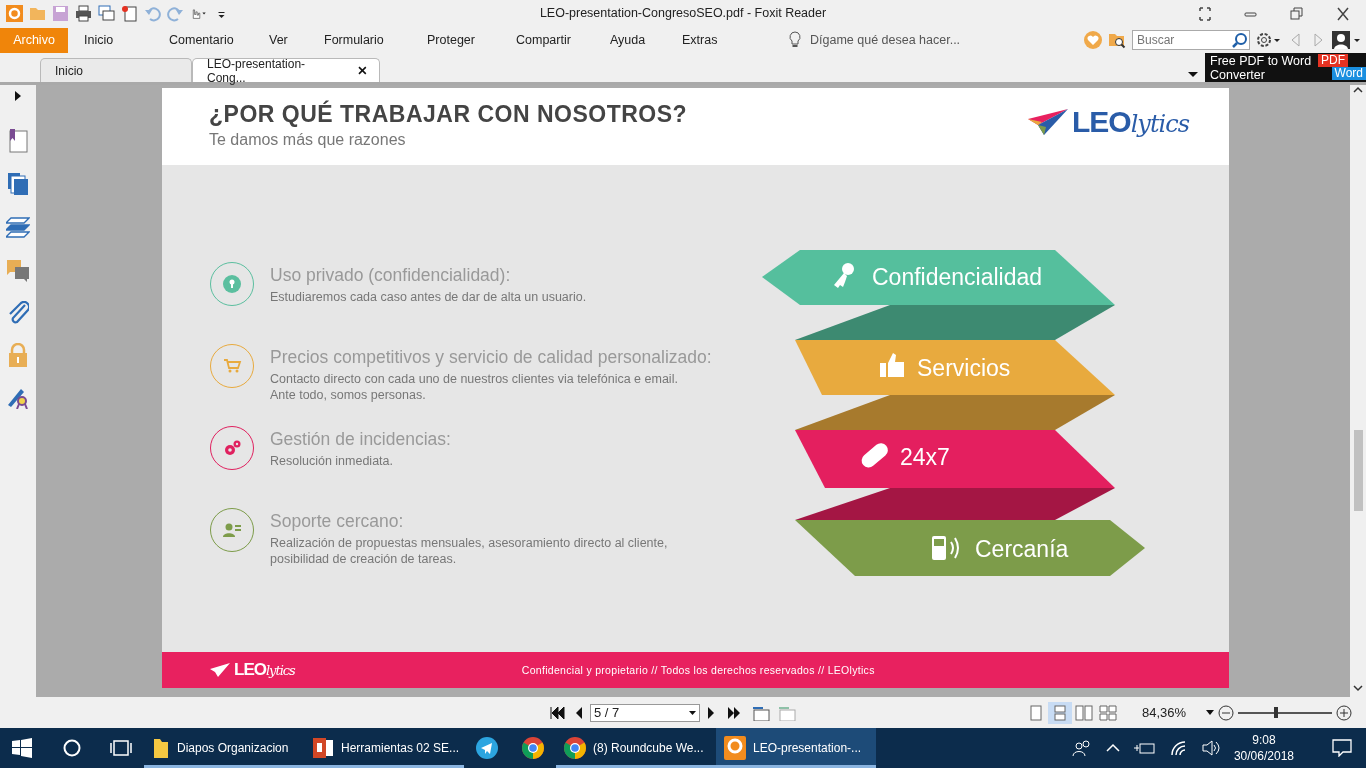 Image resolution: width=1366 pixels, height=768 pixels. What do you see at coordinates (18, 313) in the screenshot?
I see `paperclip-icon` at bounding box center [18, 313].